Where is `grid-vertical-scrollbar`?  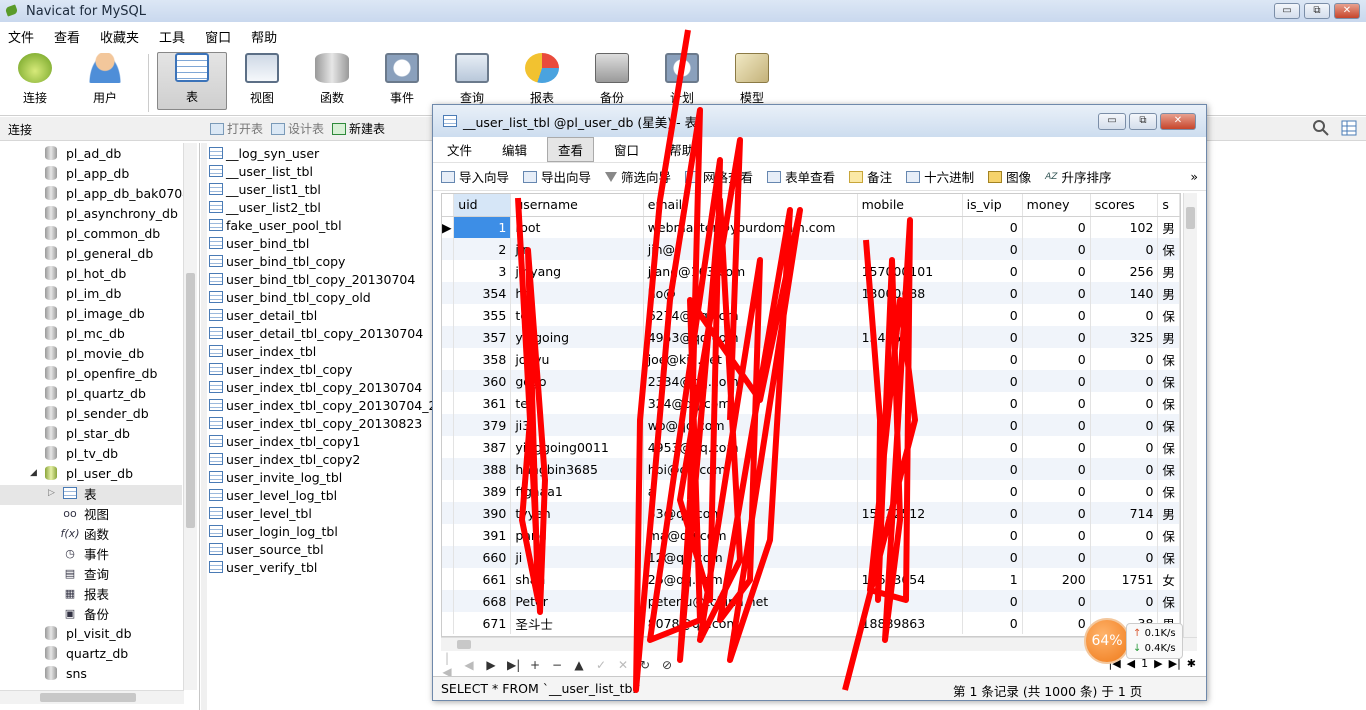 grid-vertical-scrollbar is located at coordinates (1190, 415).